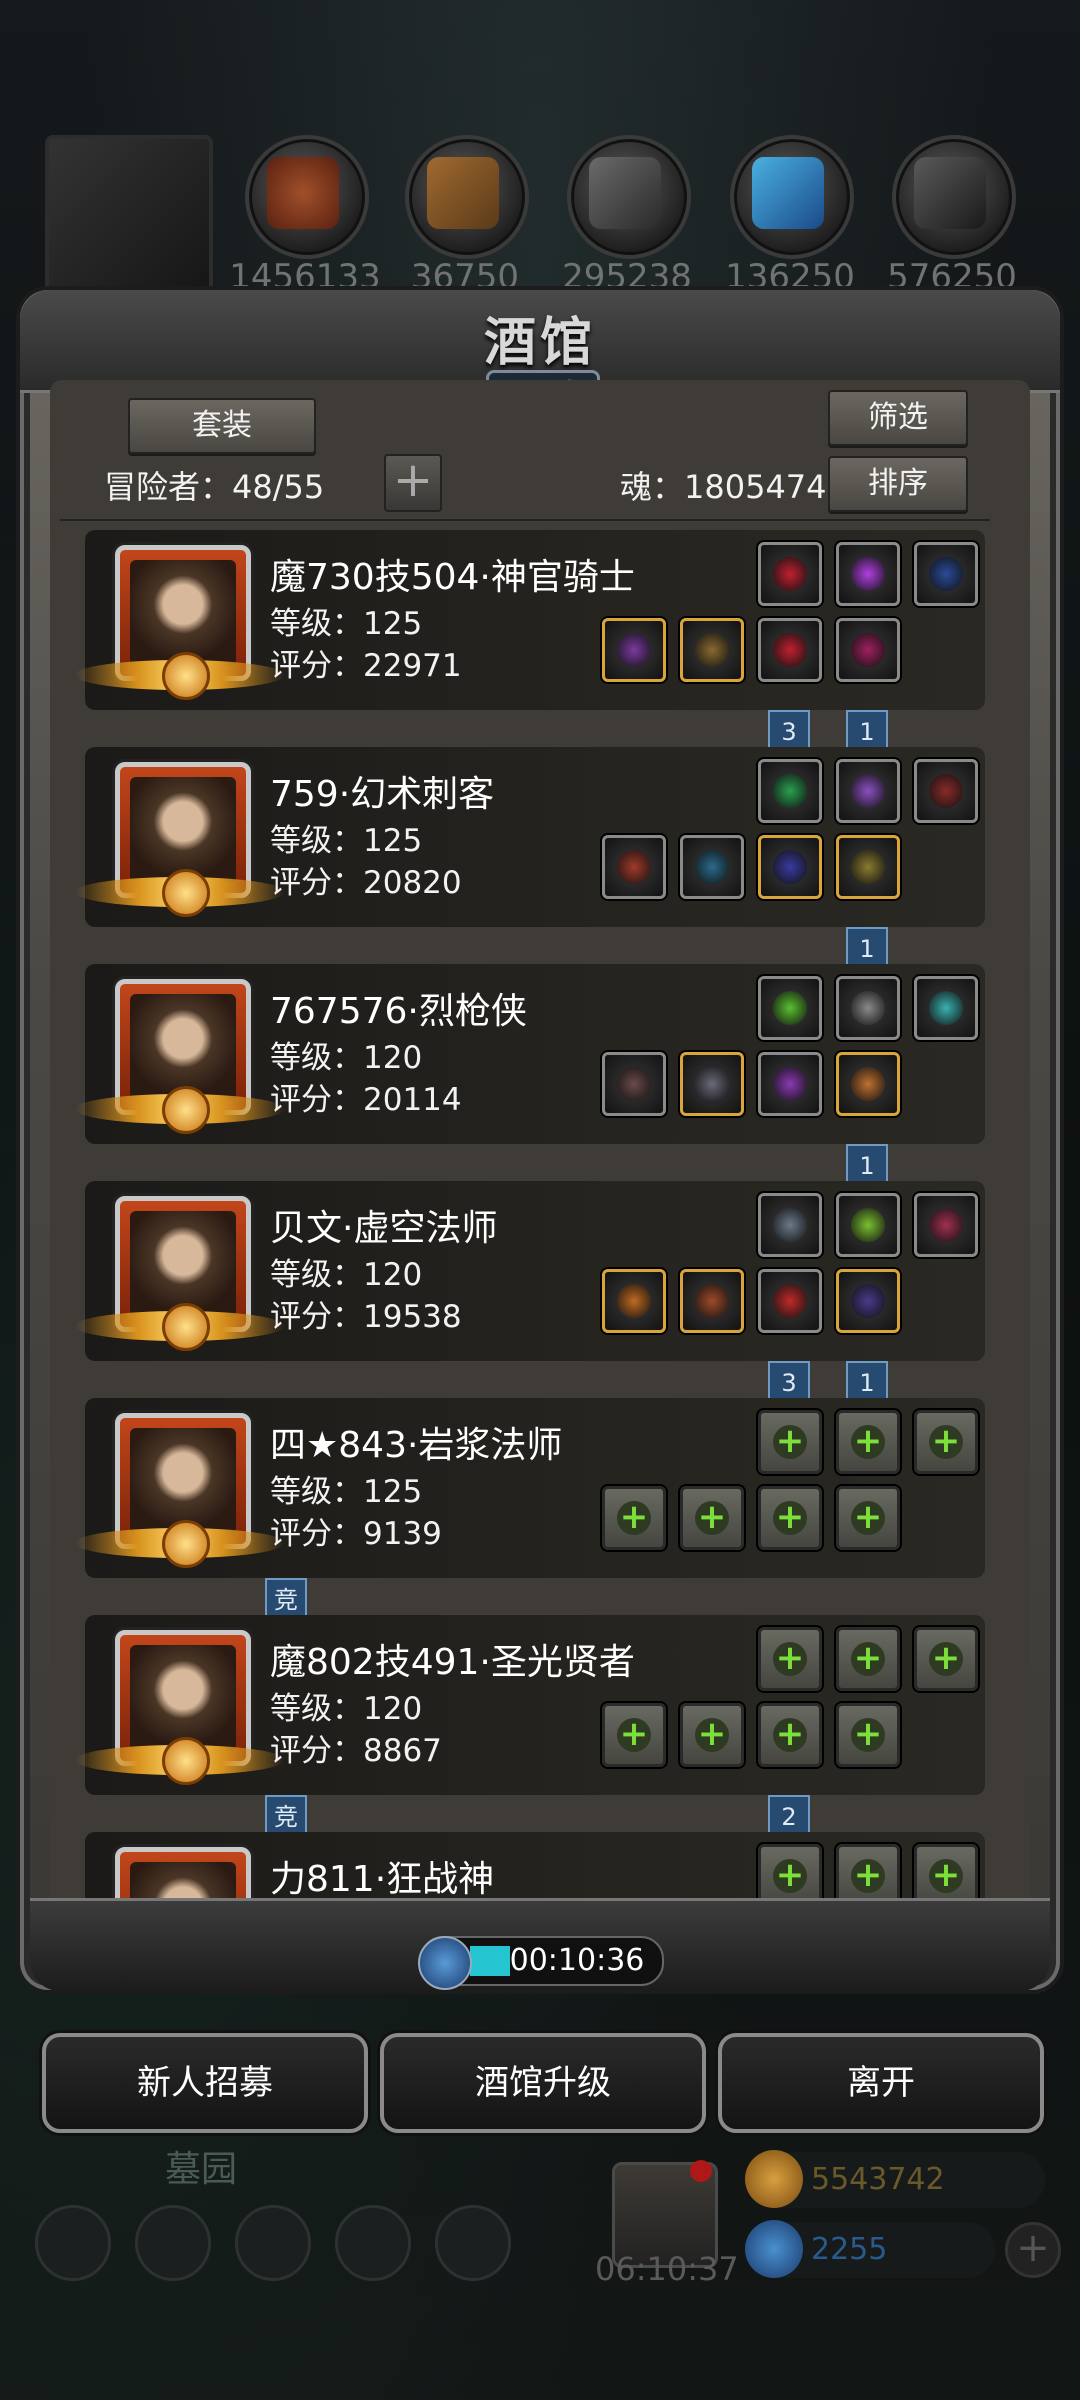 This screenshot has height=2400, width=1080. I want to click on soul-count: 魂：1805474, so click(723, 487).